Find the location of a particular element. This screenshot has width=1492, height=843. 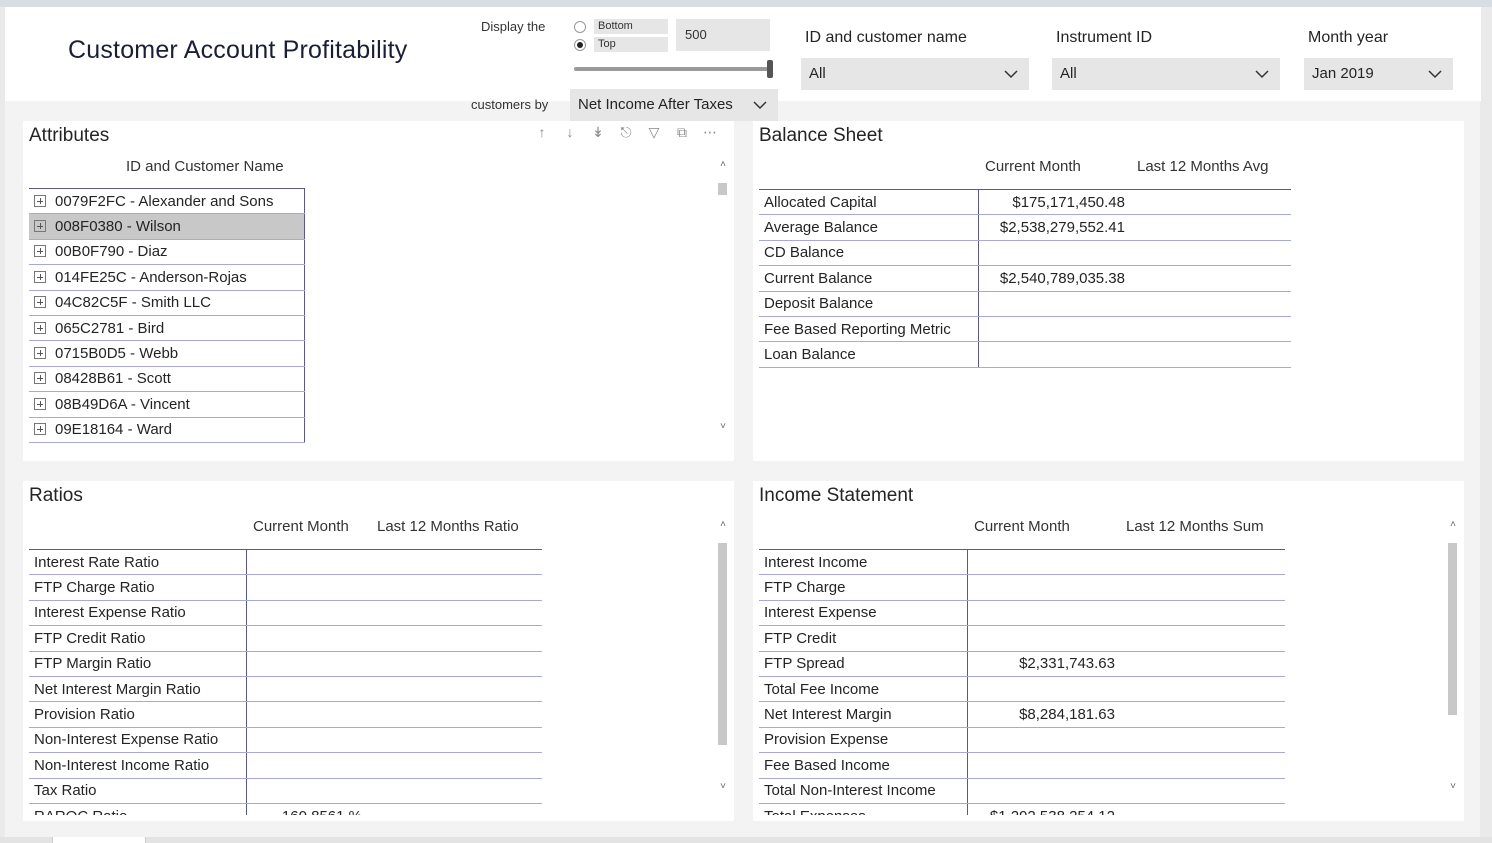

table-row: Current Balance $2,540,789,035.38 is located at coordinates (1025, 278).